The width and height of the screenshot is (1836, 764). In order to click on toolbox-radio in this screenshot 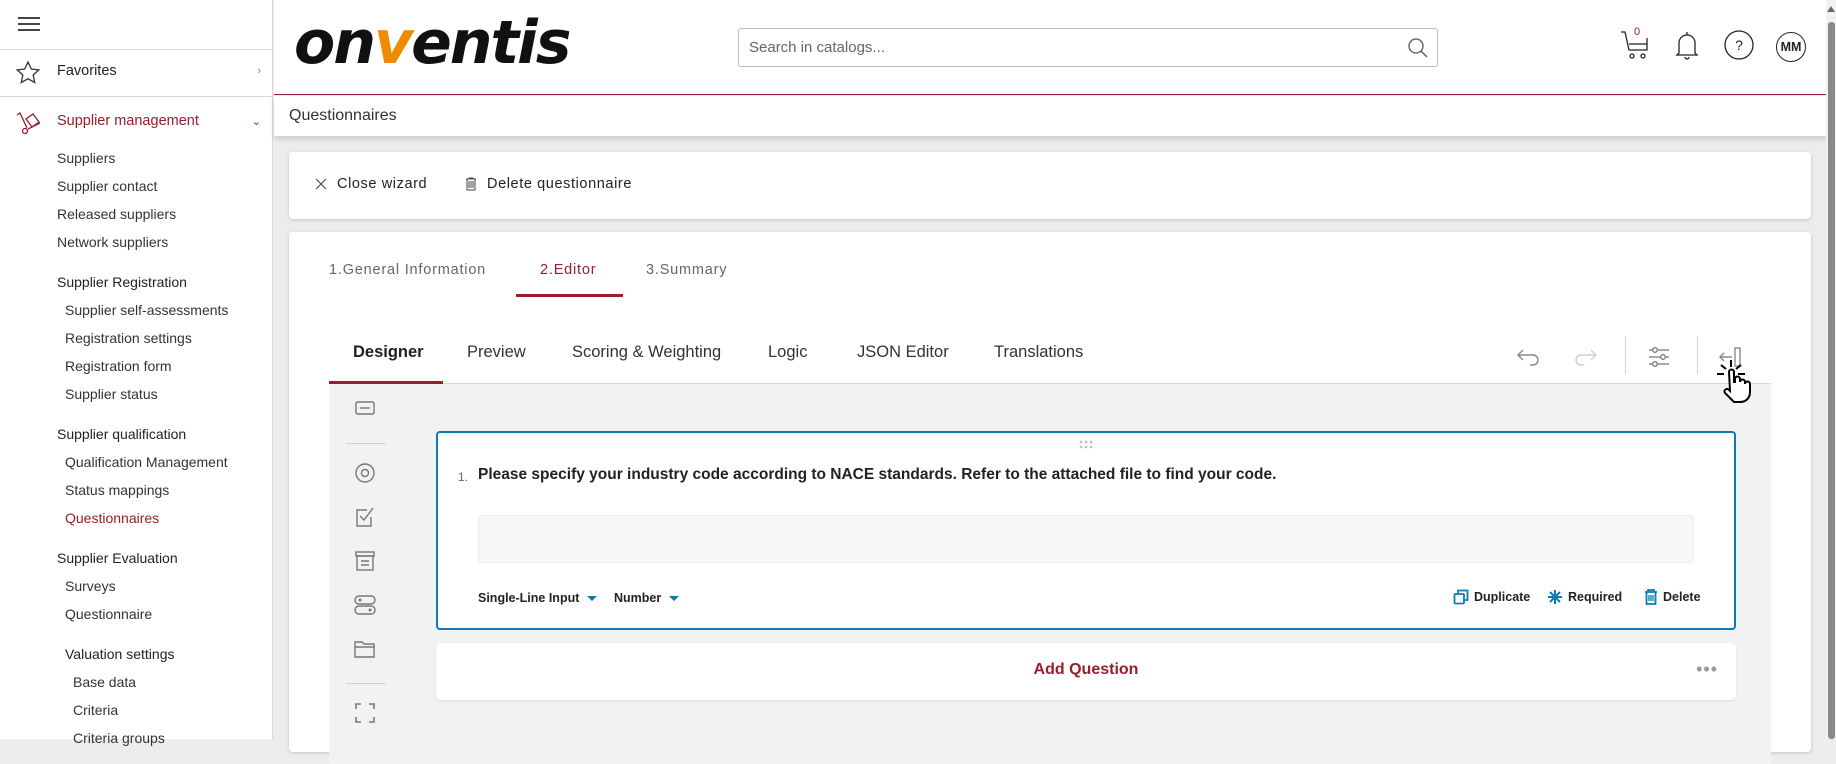, I will do `click(365, 473)`.